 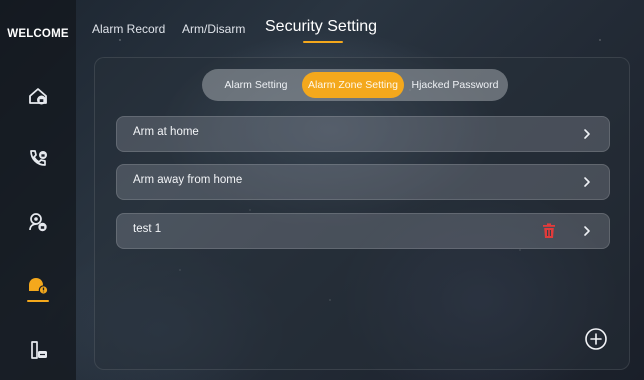 I want to click on sidebar: WELCOME, so click(x=38, y=190).